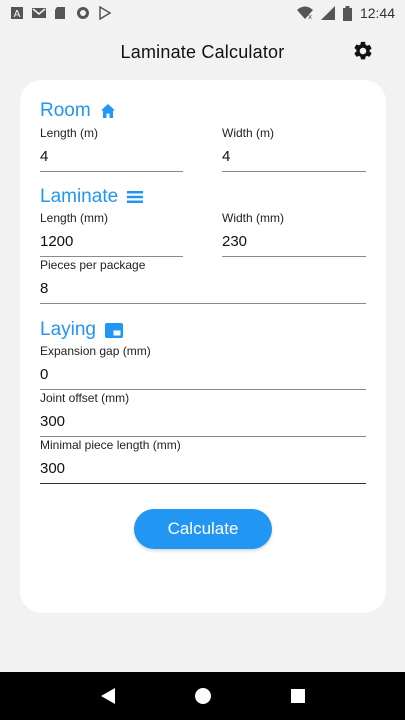 The height and width of the screenshot is (720, 405). I want to click on pieces-per-package-field: Pieces per package 8, so click(203, 281).